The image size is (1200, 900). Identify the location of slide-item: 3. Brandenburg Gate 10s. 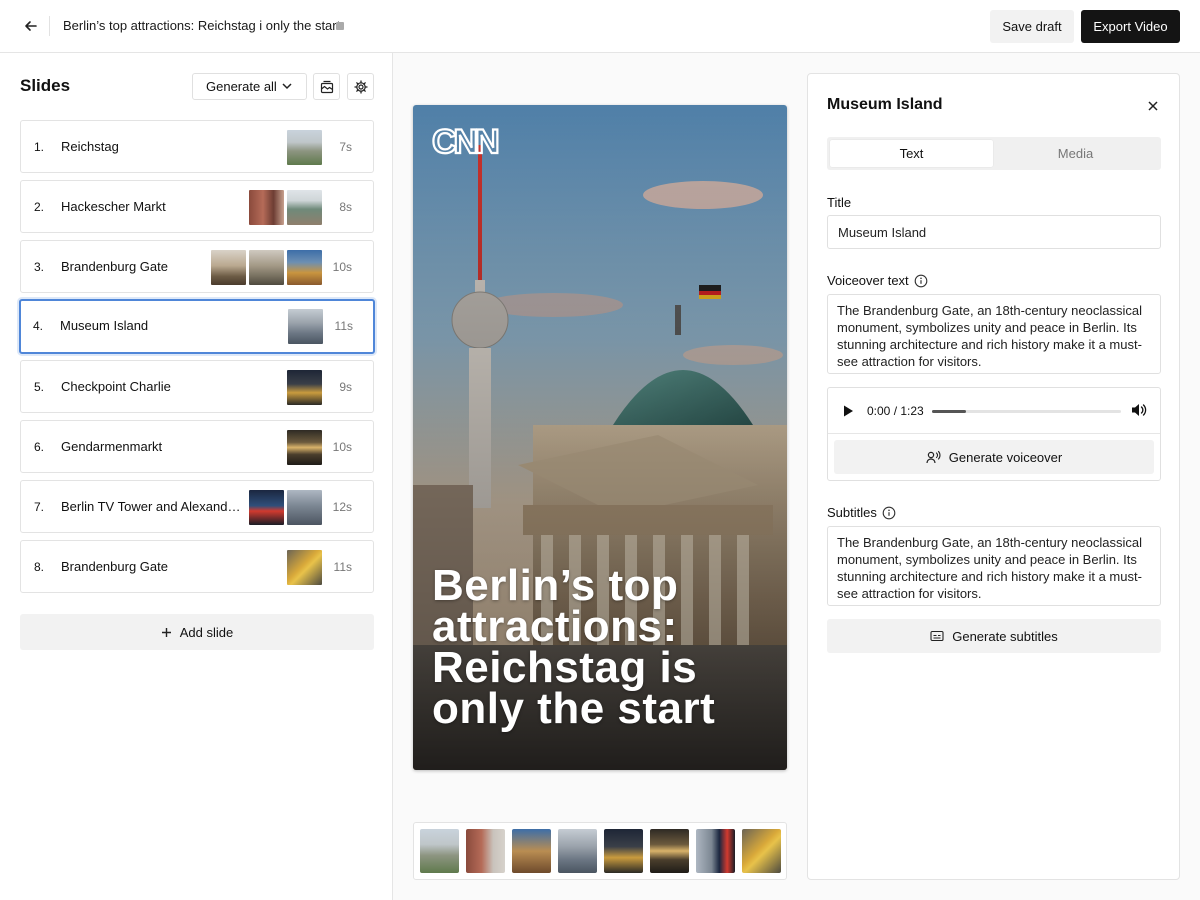
(197, 266).